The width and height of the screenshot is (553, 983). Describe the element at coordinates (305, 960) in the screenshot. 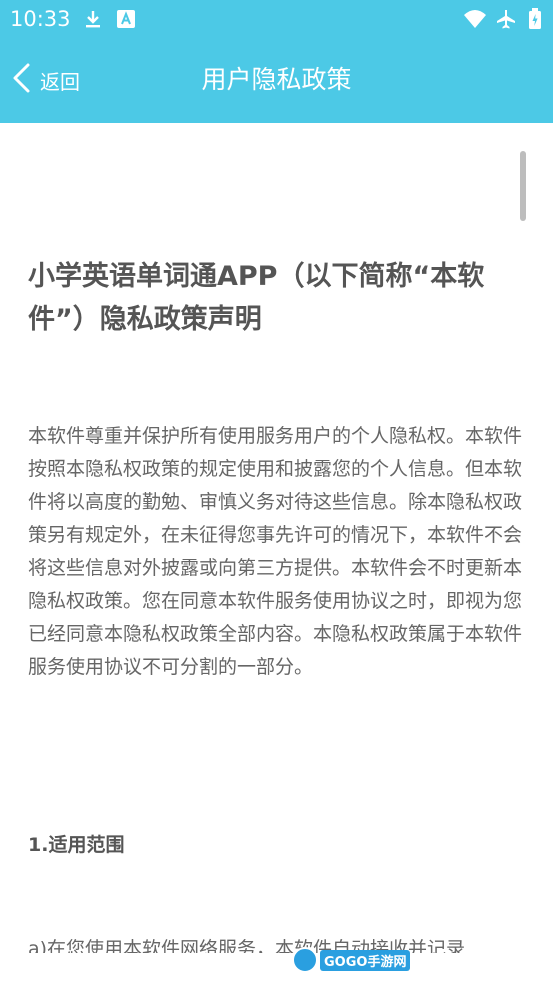

I see `watermark-logo-icon` at that location.